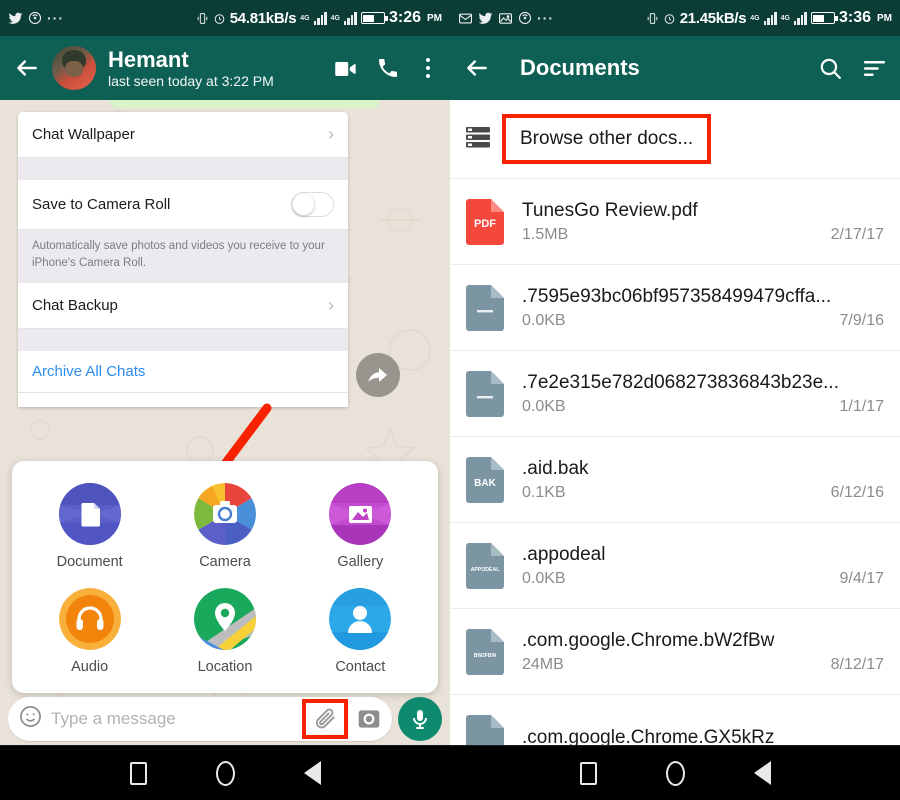  I want to click on left-status-bar: ··· 54.81kB/s 4G 4G 3:26 PM, so click(225, 18).